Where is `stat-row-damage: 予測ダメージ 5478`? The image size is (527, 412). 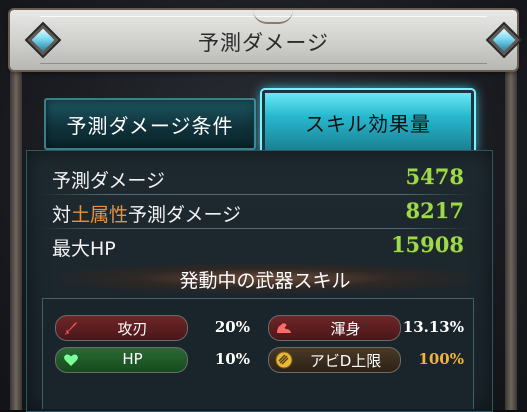
stat-row-damage: 予測ダメージ 5478 is located at coordinates (262, 179).